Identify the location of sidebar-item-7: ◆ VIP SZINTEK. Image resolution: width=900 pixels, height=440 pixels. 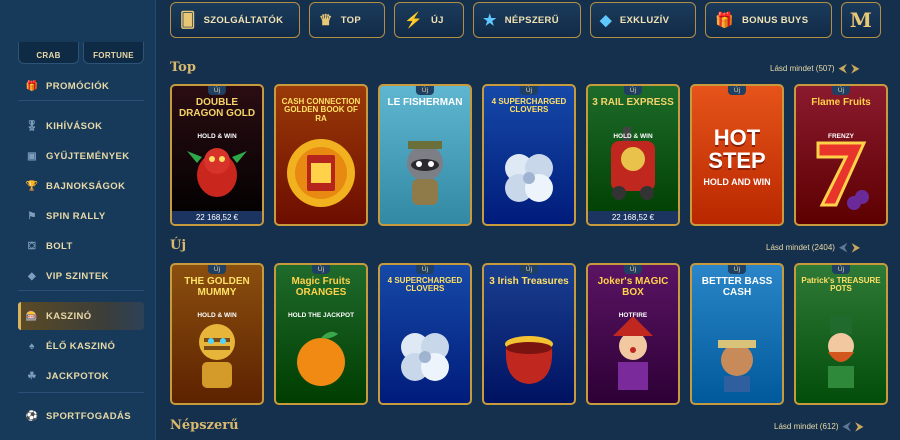
(81, 276).